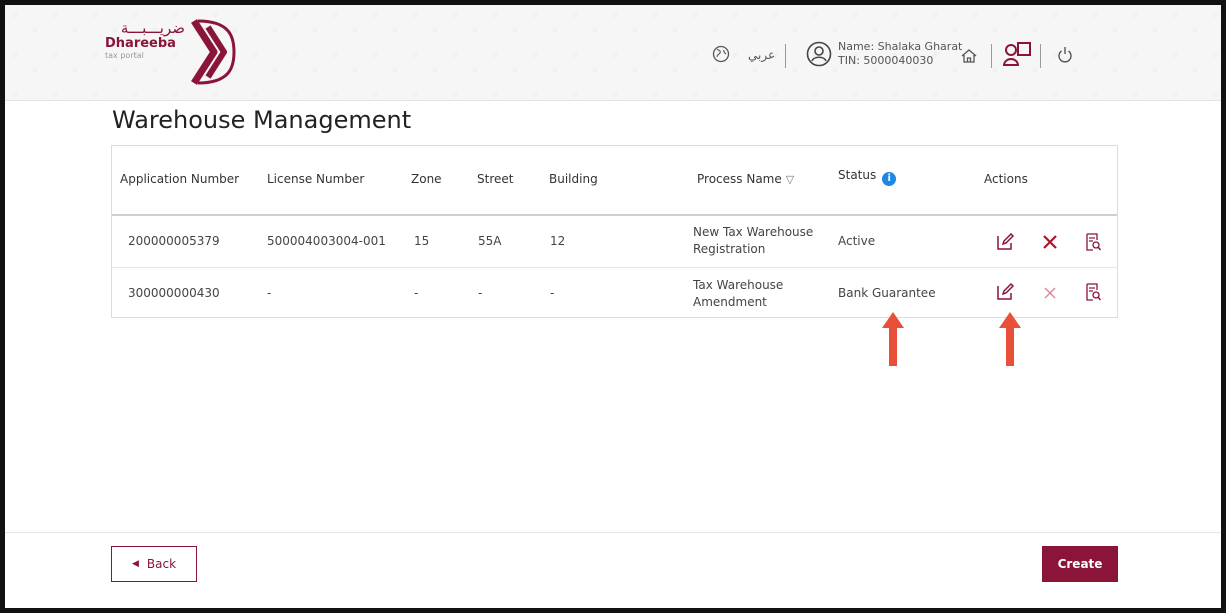 This screenshot has height=613, width=1226. What do you see at coordinates (1050, 244) in the screenshot?
I see `delete-icon` at bounding box center [1050, 244].